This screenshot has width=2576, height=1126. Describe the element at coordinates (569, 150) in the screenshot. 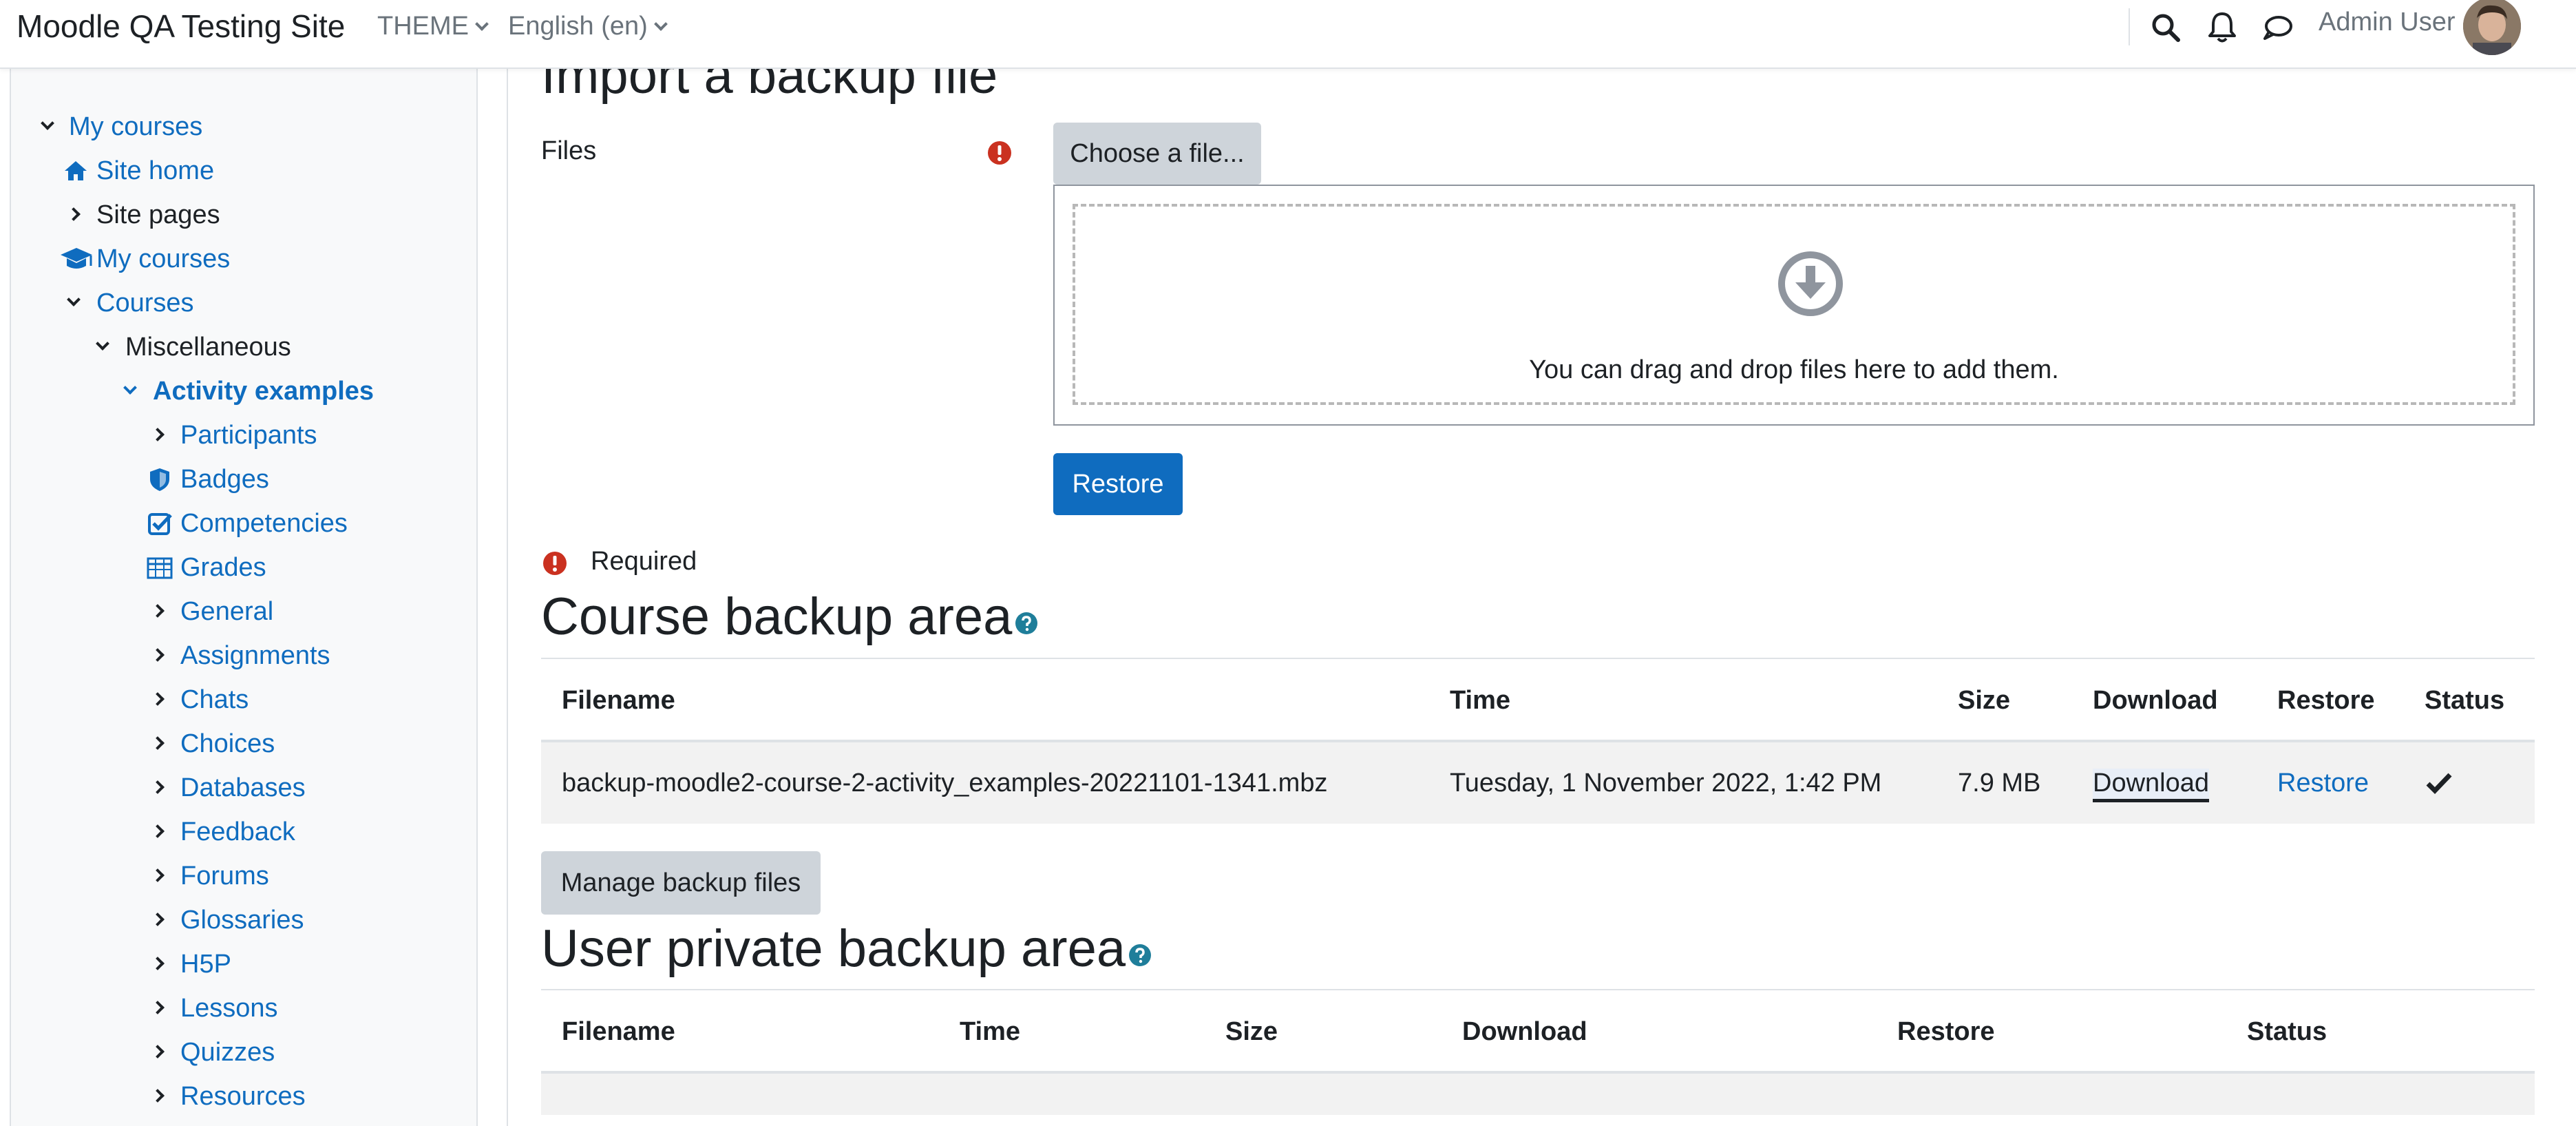

I see `files-label: Files` at that location.